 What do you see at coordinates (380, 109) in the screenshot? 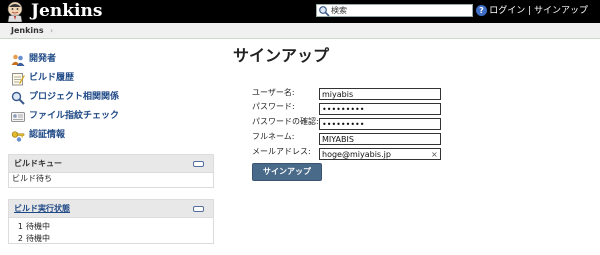
I see `password-field` at bounding box center [380, 109].